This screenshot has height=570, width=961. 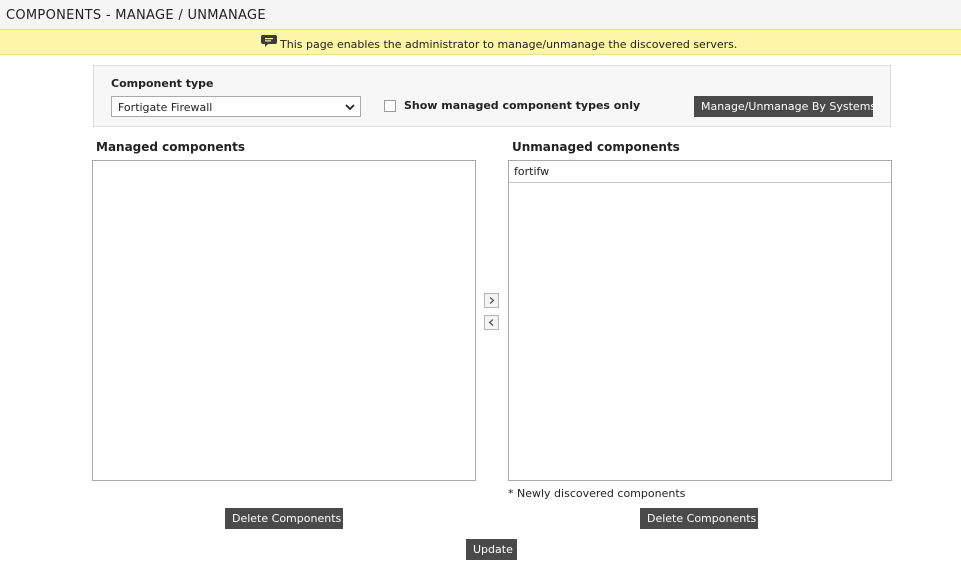 I want to click on component-type-value: Fortigate Firewall, so click(x=165, y=107).